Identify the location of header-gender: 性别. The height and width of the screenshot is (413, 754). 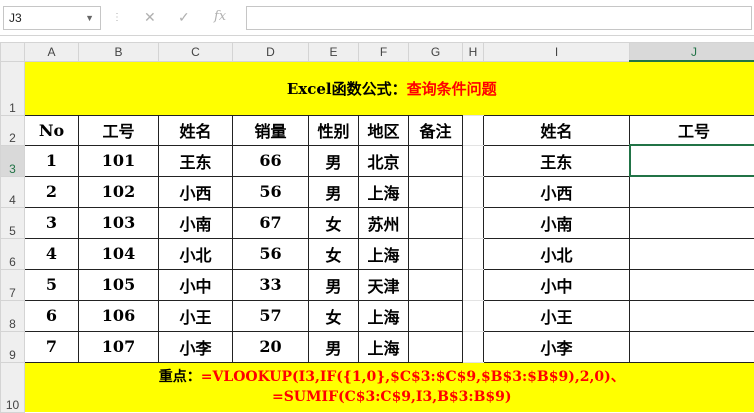
(334, 130).